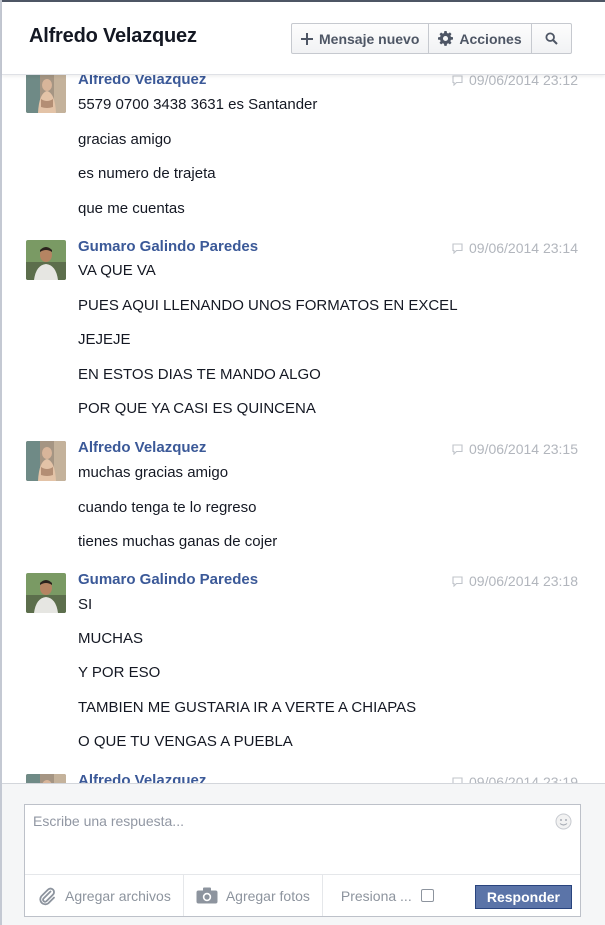  I want to click on message-line: POR QUE YA CASI ES QUINCENA, so click(197, 408).